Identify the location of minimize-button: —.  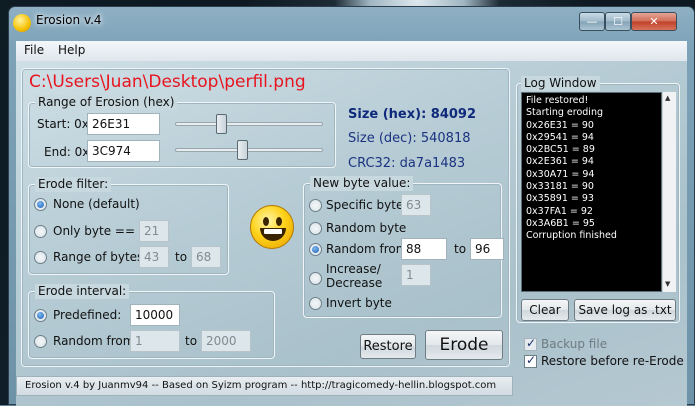
(592, 21).